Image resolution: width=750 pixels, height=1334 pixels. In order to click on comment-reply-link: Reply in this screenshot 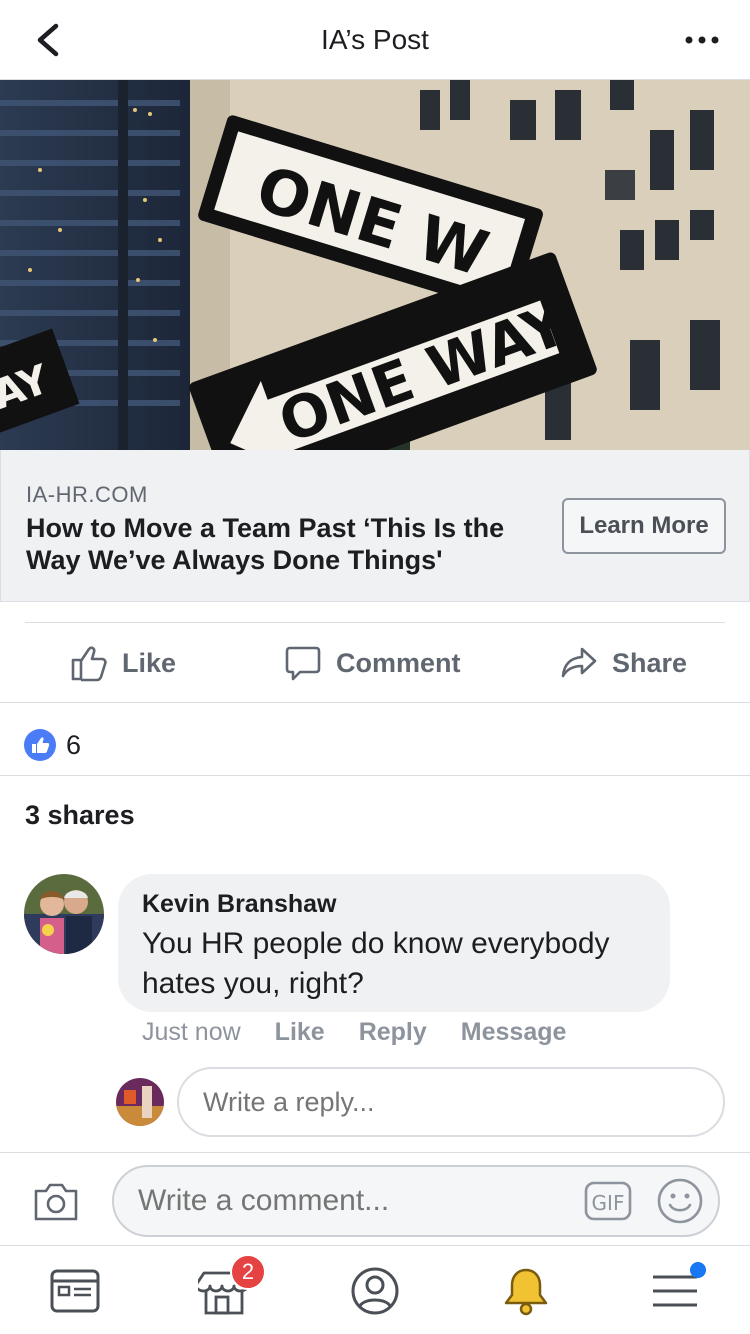, I will do `click(393, 1032)`.